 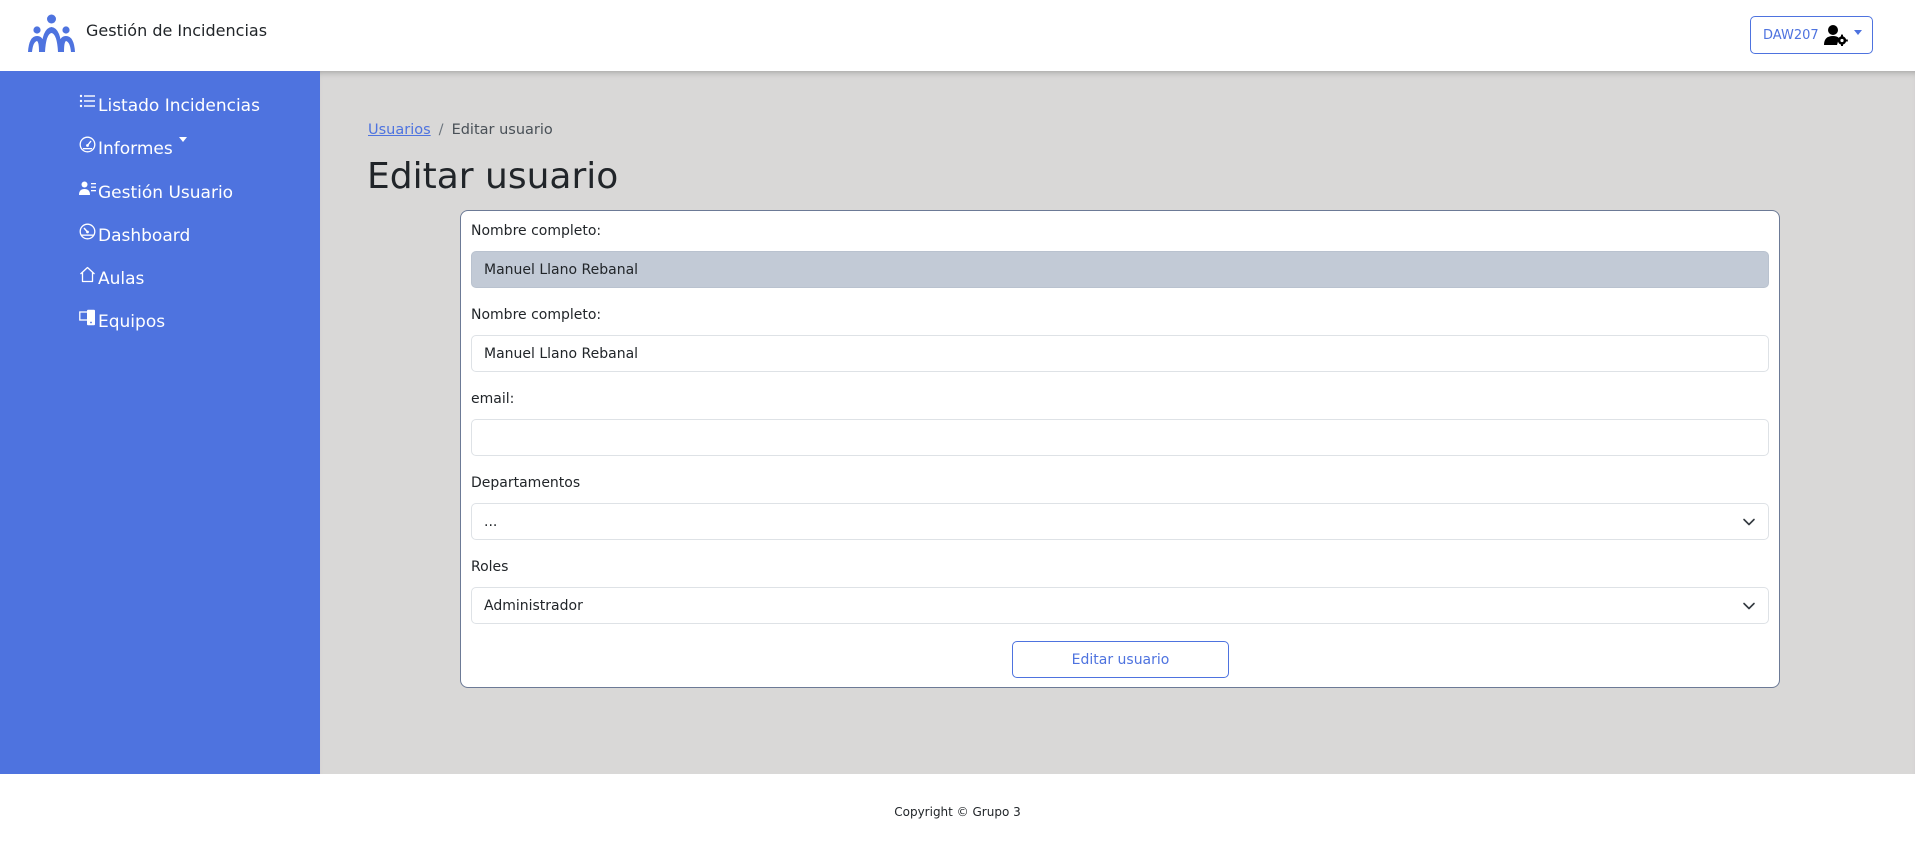 I want to click on full-name-input, so click(x=1120, y=353).